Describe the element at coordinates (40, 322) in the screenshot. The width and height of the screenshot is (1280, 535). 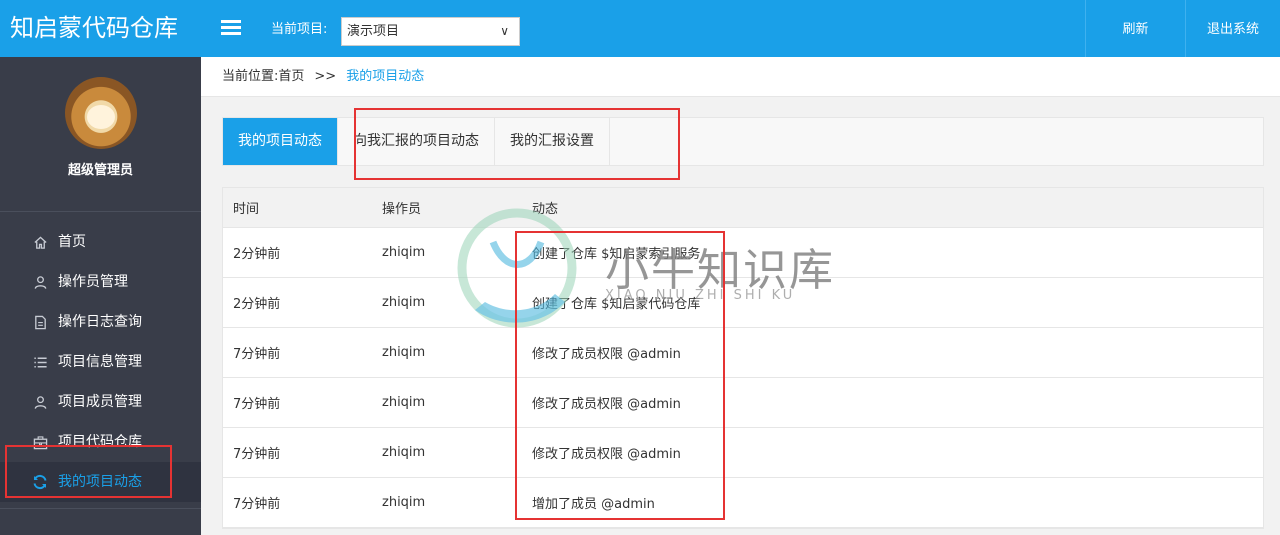
I see `document-icon` at that location.